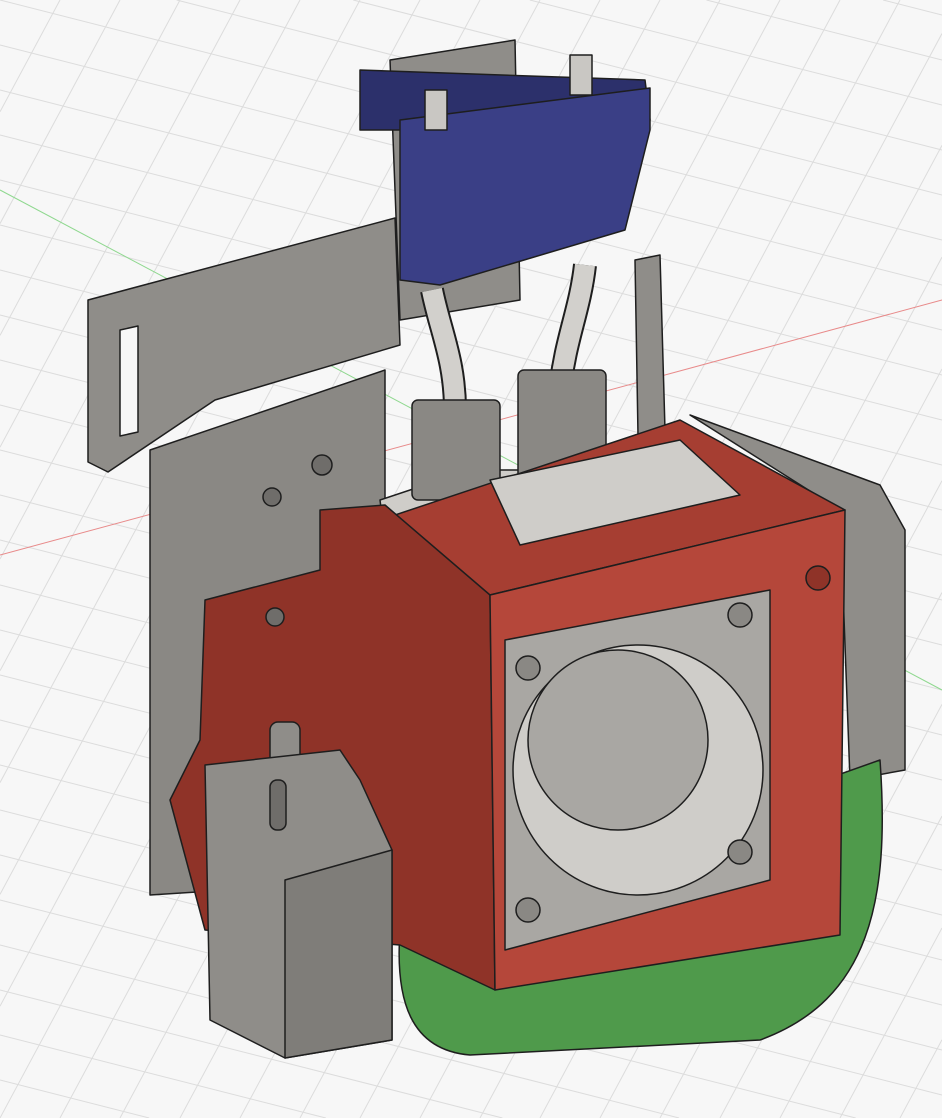 The height and width of the screenshot is (1118, 942). What do you see at coordinates (650, 345) in the screenshot?
I see `side-tab` at bounding box center [650, 345].